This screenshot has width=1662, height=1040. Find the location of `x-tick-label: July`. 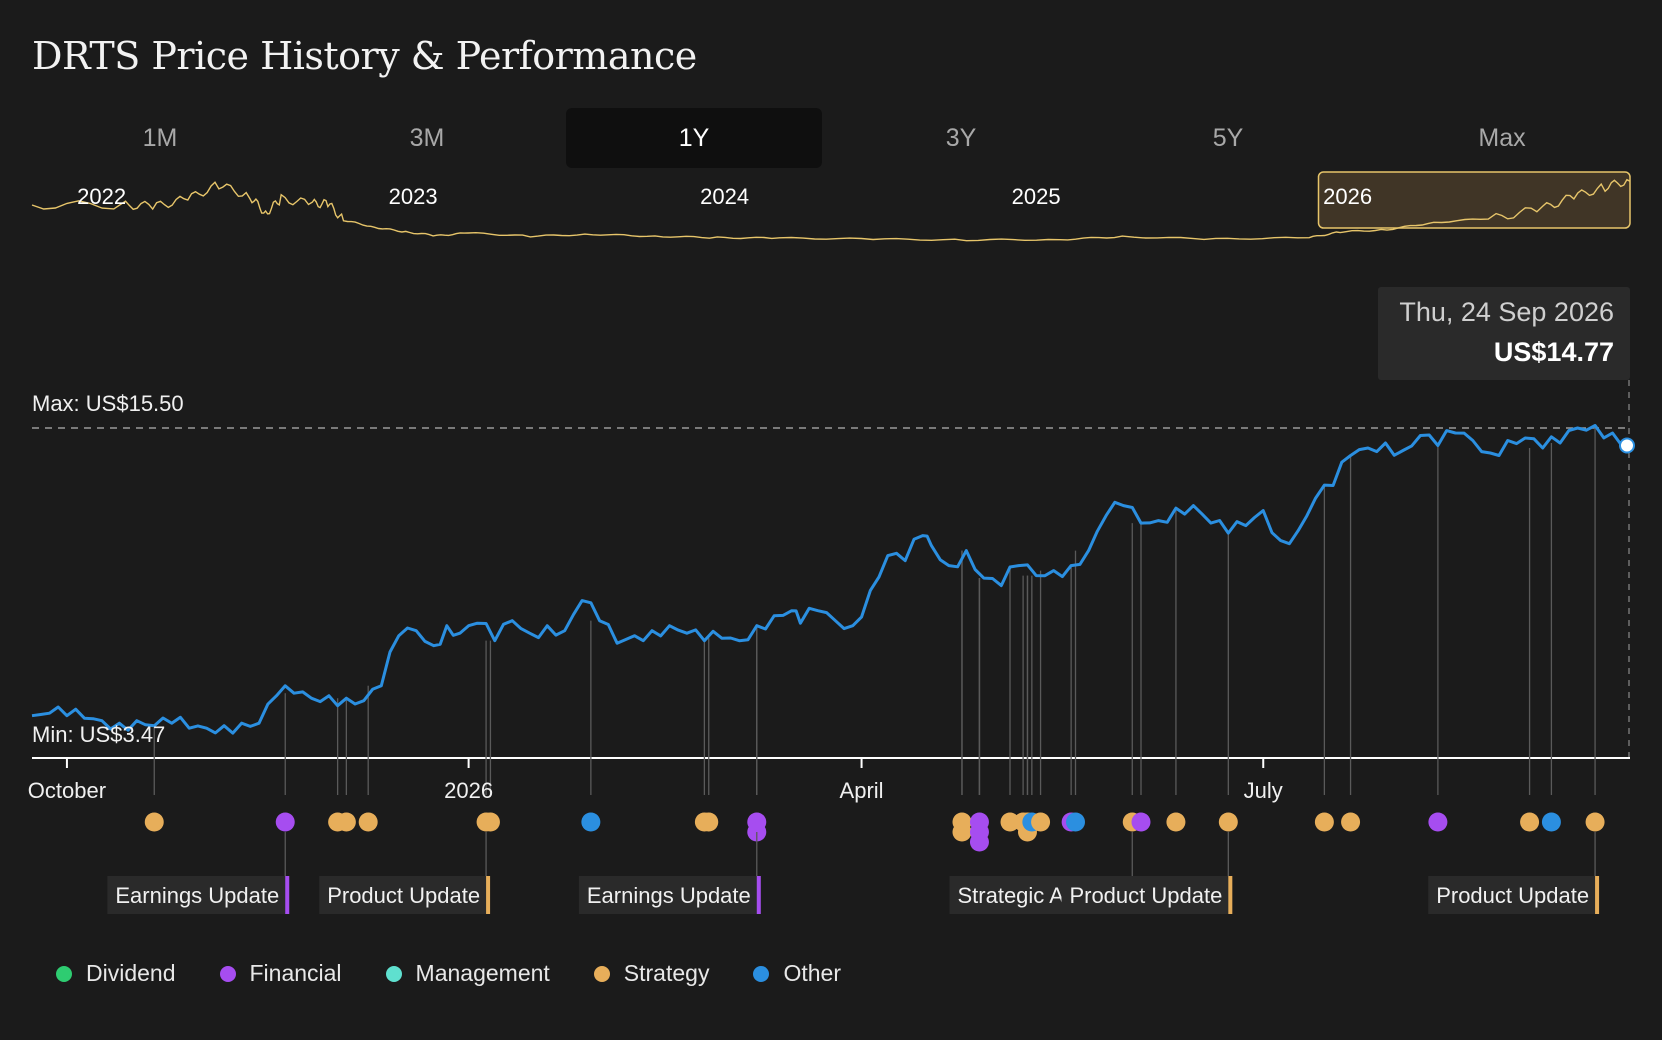

x-tick-label: July is located at coordinates (1263, 790).